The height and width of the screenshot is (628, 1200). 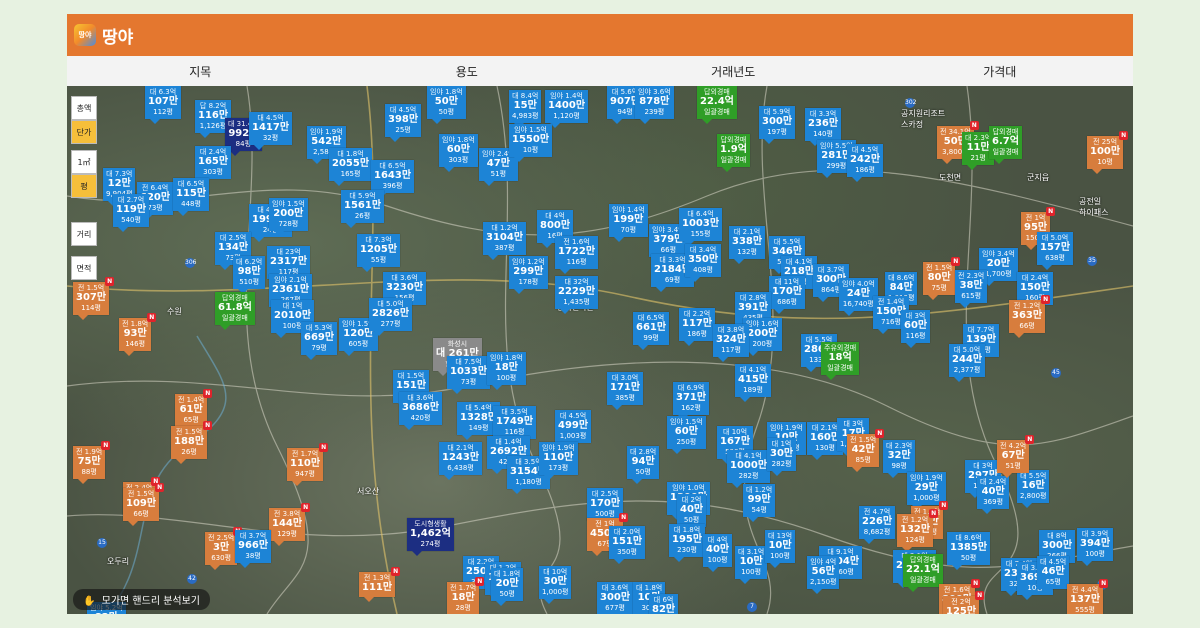 What do you see at coordinates (877, 525) in the screenshot?
I see `price-marker: 전 4.7억 226만 8,682평` at bounding box center [877, 525].